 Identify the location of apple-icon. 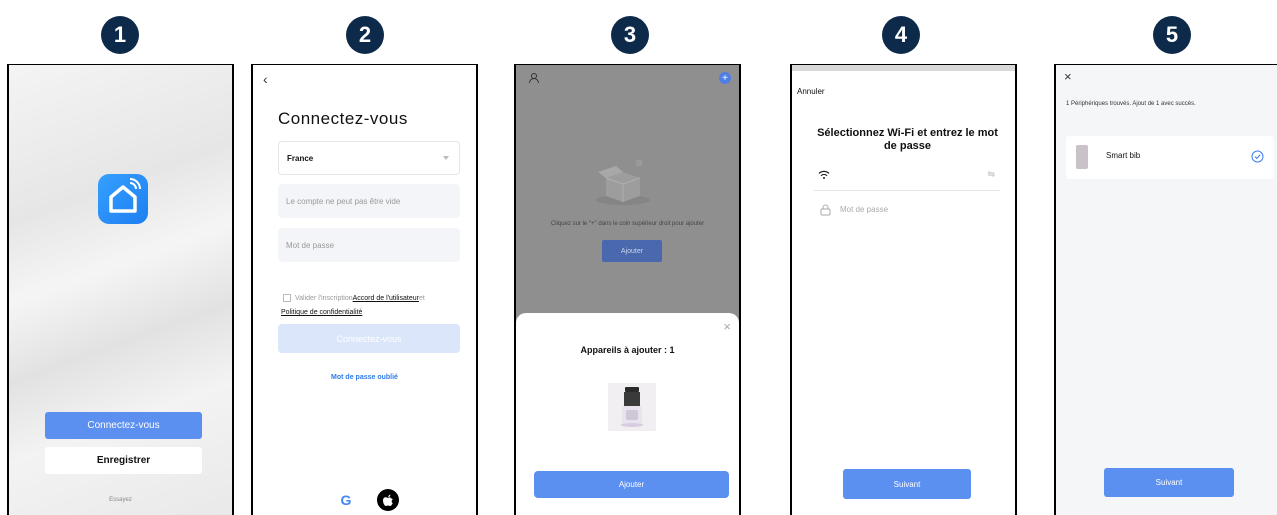
(388, 500).